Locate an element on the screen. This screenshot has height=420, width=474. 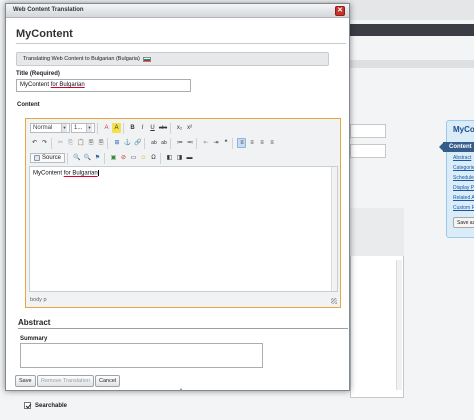
text-color-button: A is located at coordinates (106, 128).